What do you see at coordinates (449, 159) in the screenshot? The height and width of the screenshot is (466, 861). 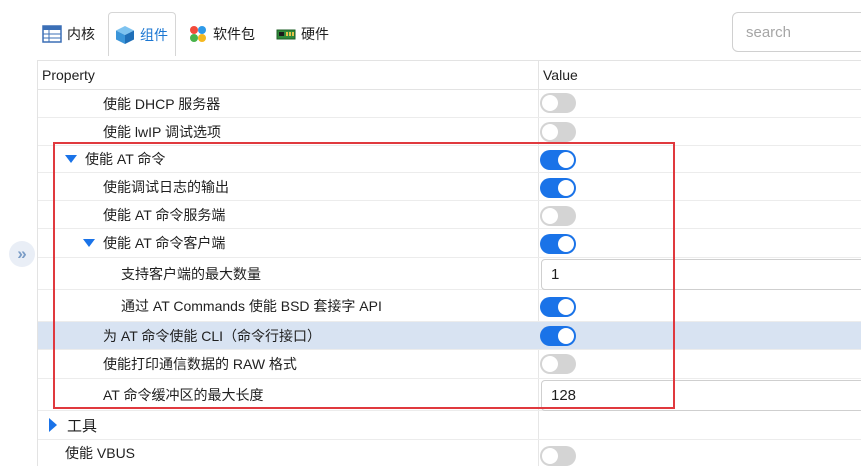 I see `table-row: 使能 AT 命令` at bounding box center [449, 159].